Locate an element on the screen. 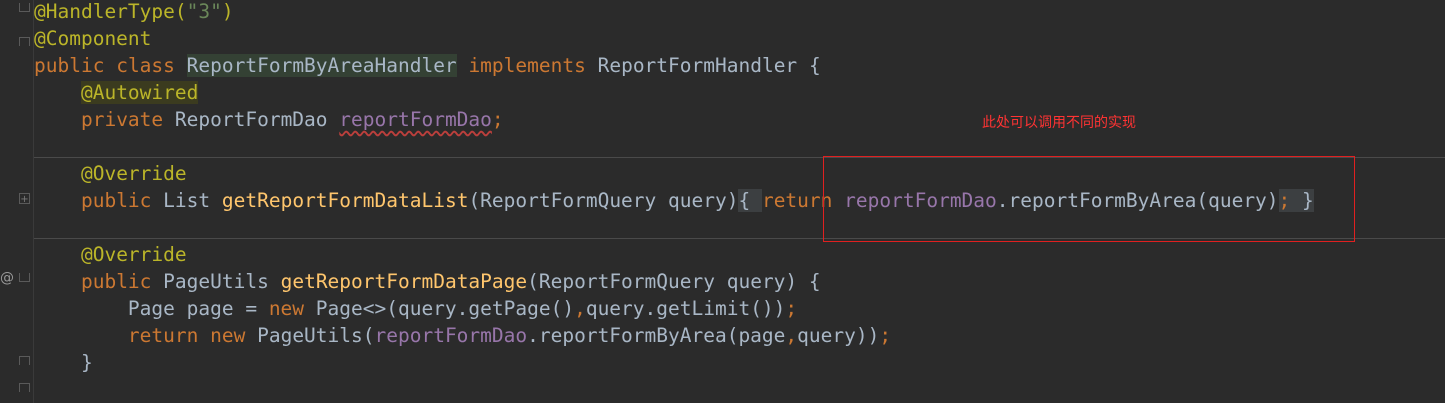 The height and width of the screenshot is (403, 1445). call-token: query.getLimit()) is located at coordinates (685, 308).